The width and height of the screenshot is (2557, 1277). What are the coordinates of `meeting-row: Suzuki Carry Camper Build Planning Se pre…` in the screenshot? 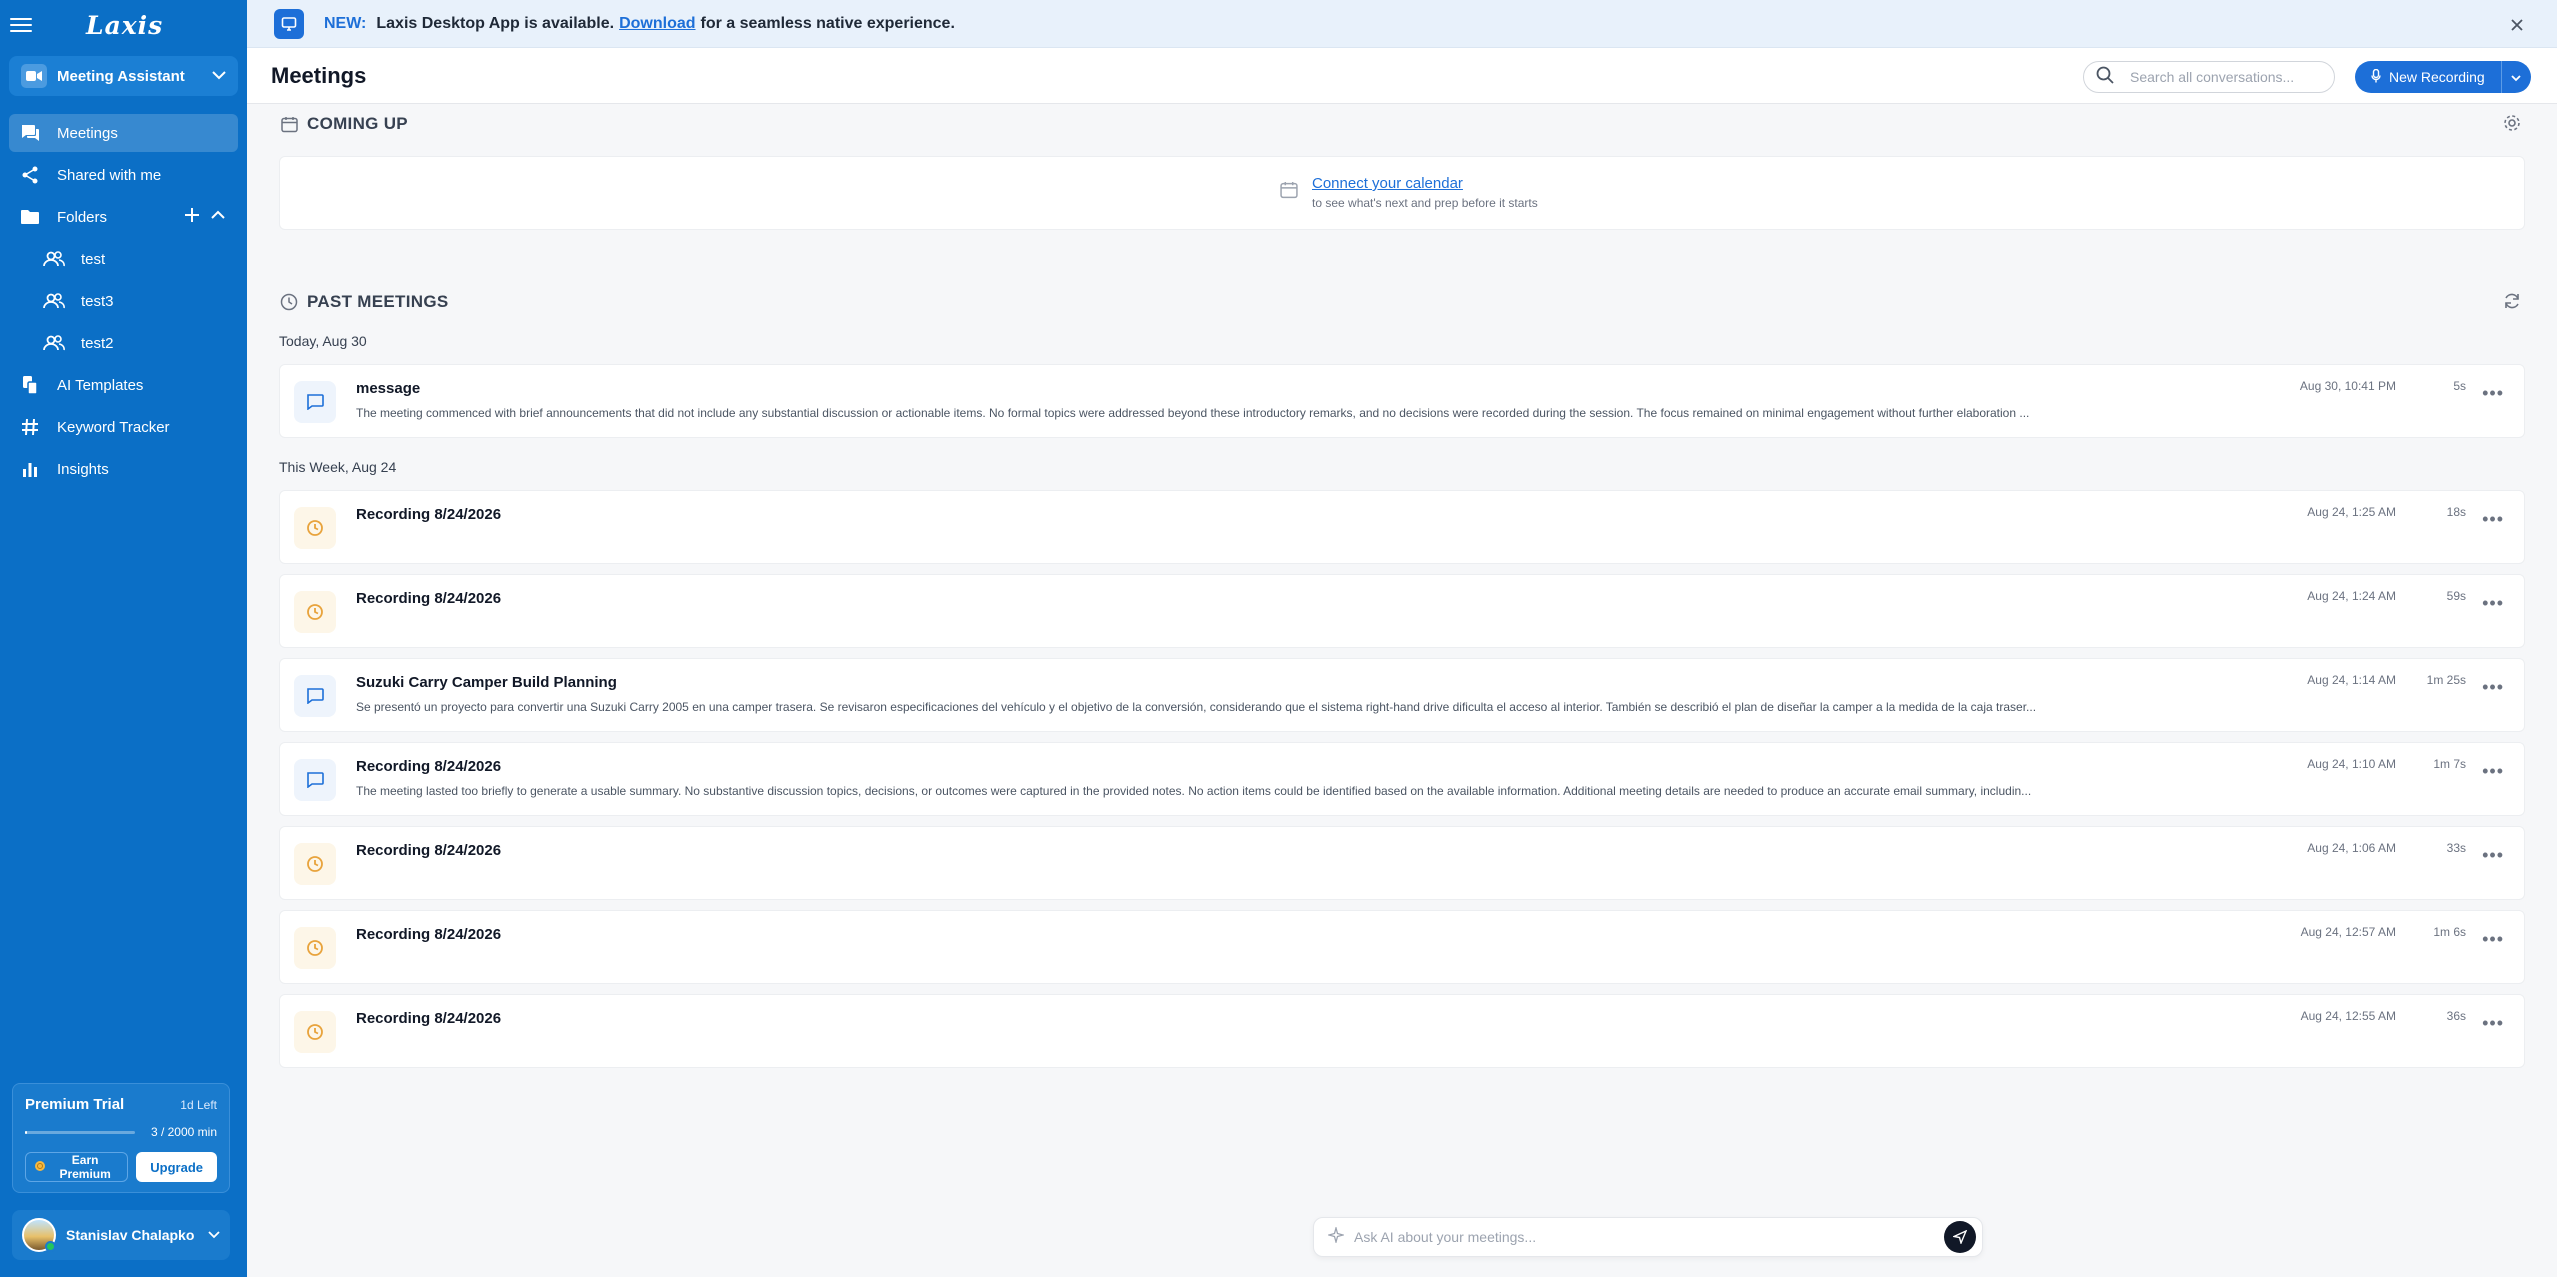 It's located at (1402, 695).